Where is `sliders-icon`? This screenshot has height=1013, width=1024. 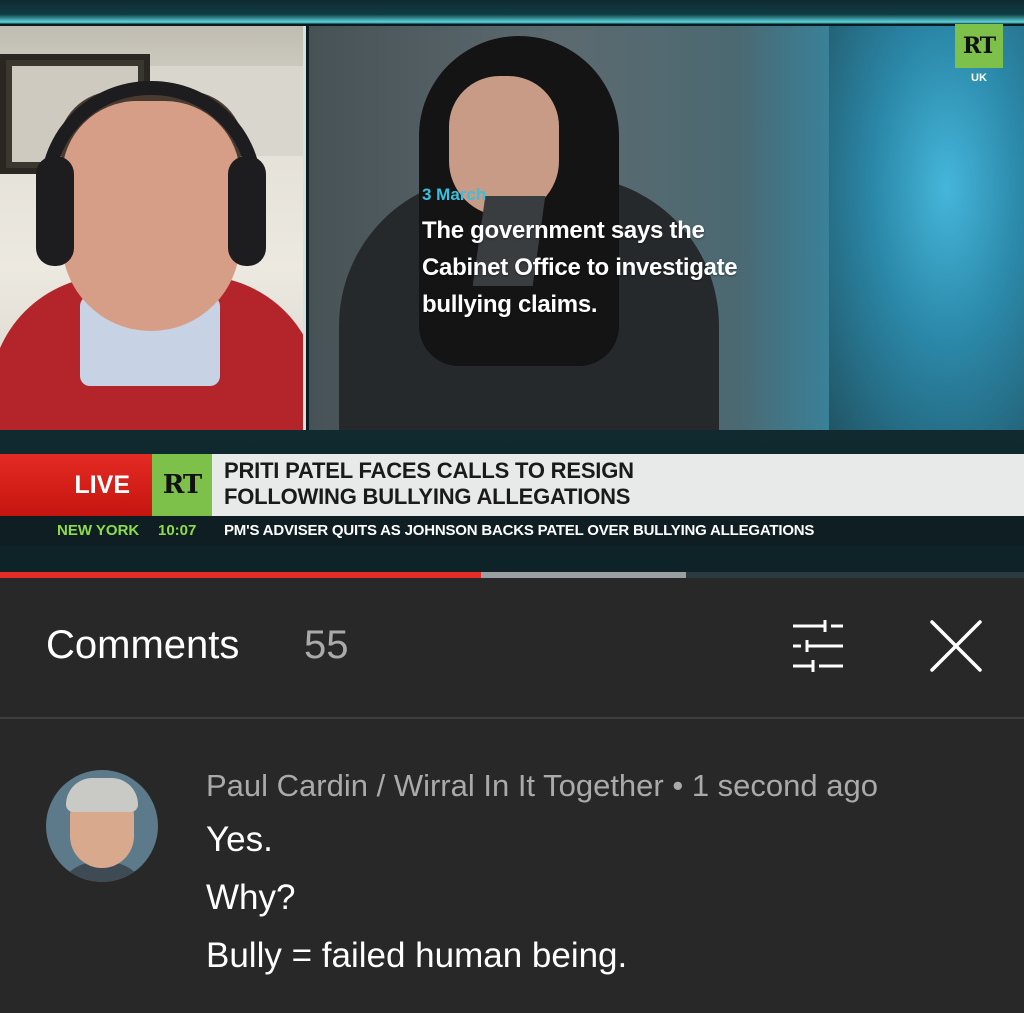
sliders-icon is located at coordinates (818, 646).